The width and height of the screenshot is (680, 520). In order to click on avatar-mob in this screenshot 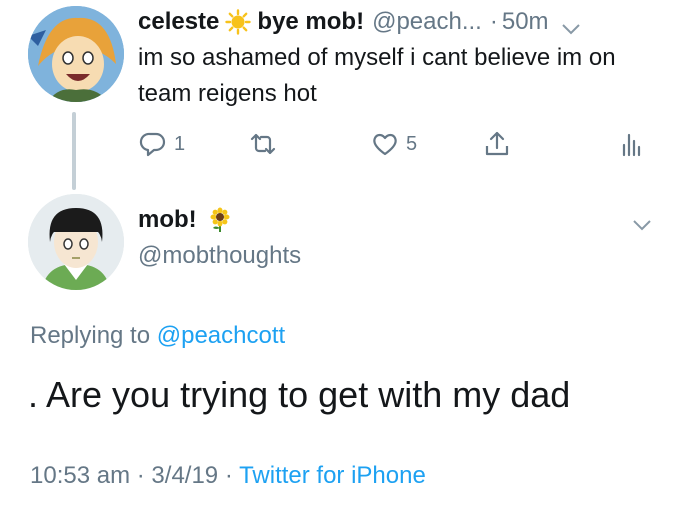, I will do `click(76, 242)`.